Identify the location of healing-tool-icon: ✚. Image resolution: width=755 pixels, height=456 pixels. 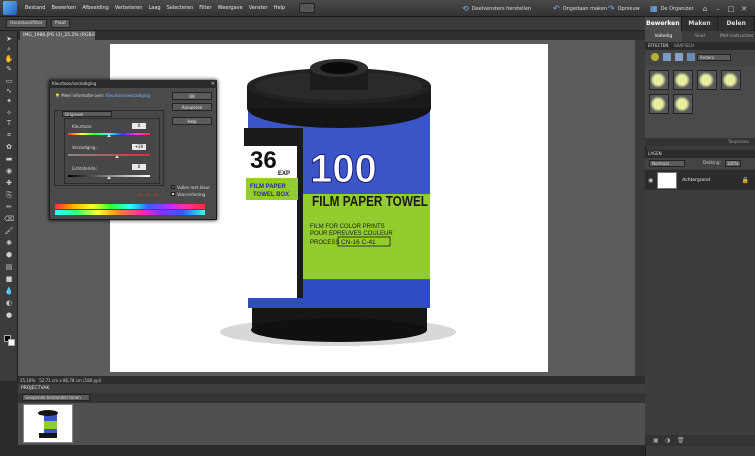
(9, 183).